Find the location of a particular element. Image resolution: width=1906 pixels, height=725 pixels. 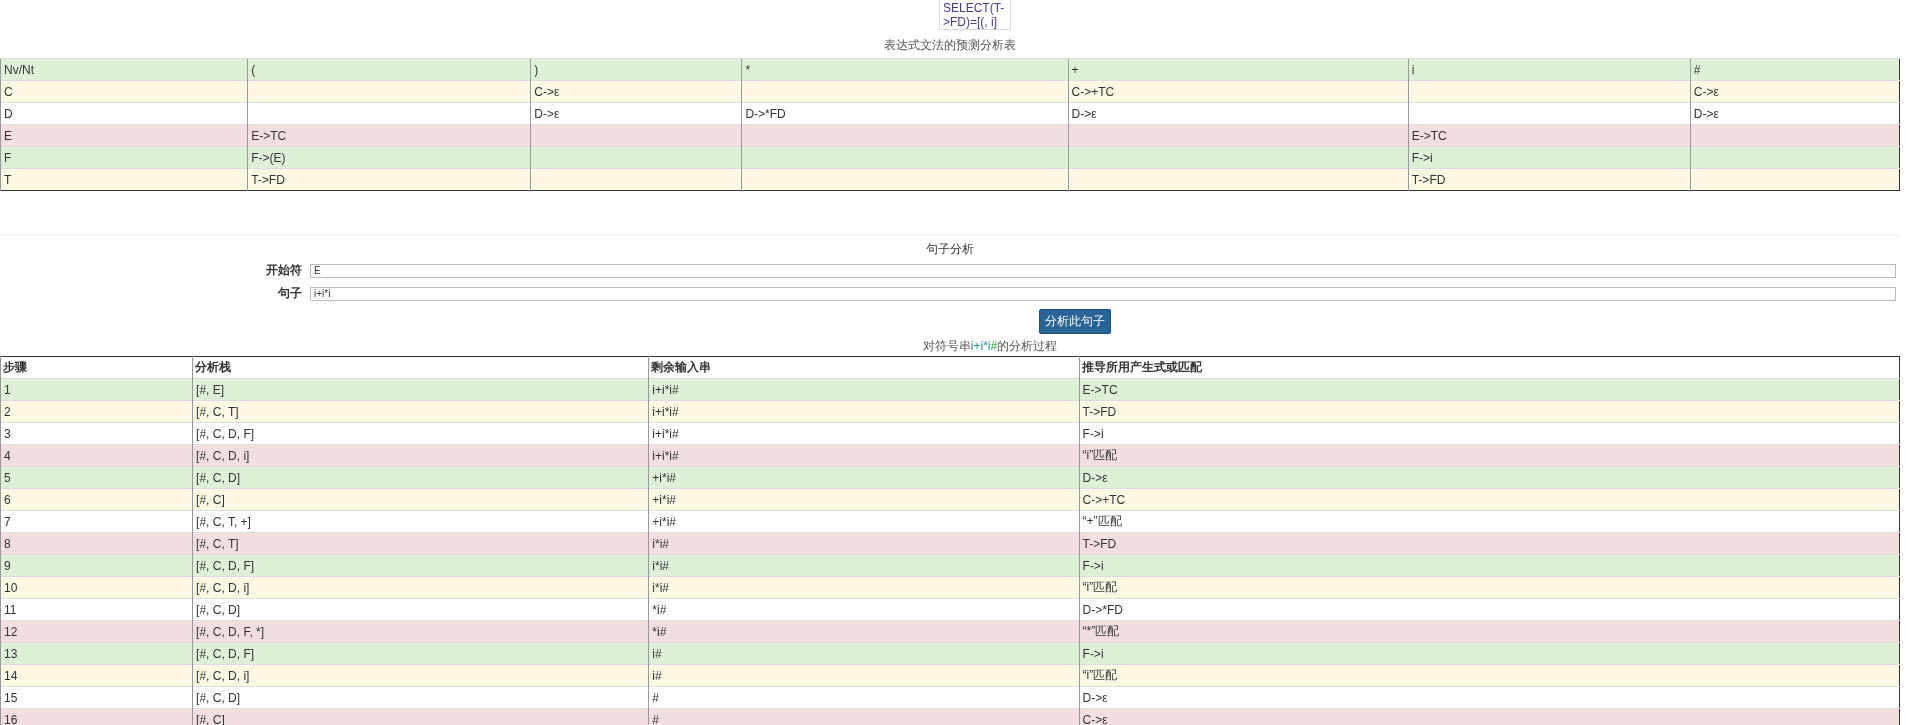

table-cell: 13 is located at coordinates (96, 653).